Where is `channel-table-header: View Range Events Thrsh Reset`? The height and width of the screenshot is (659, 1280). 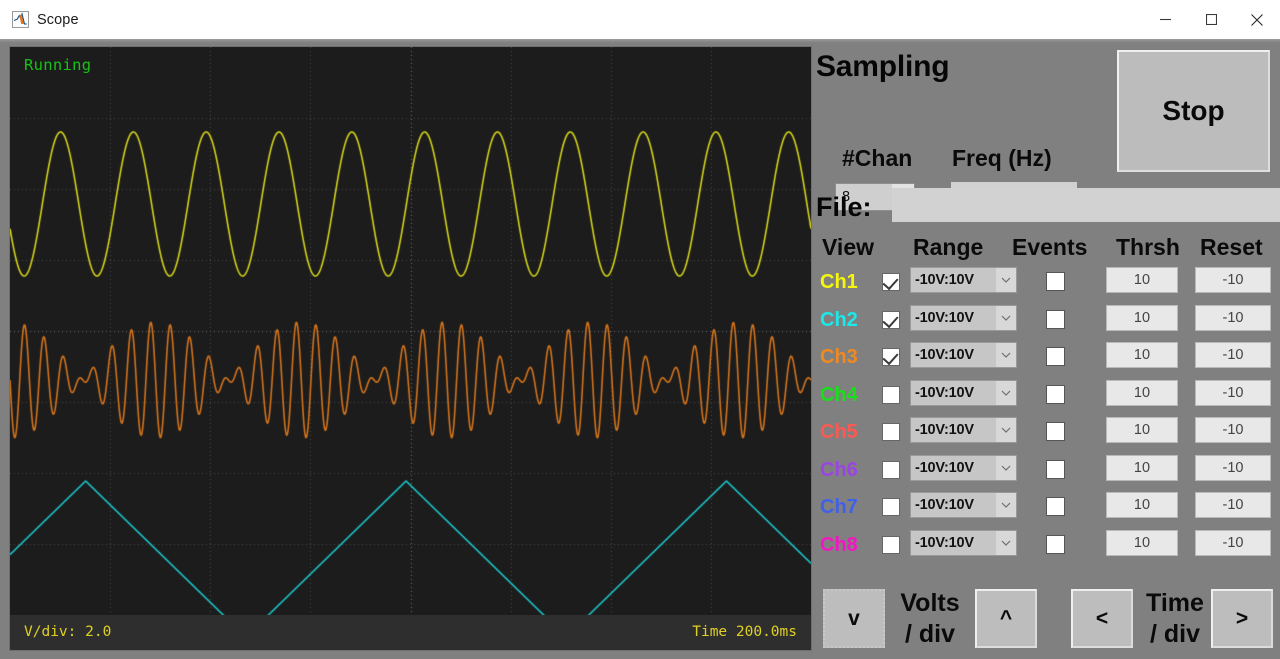
channel-table-header: View Range Events Thrsh Reset is located at coordinates (1048, 250).